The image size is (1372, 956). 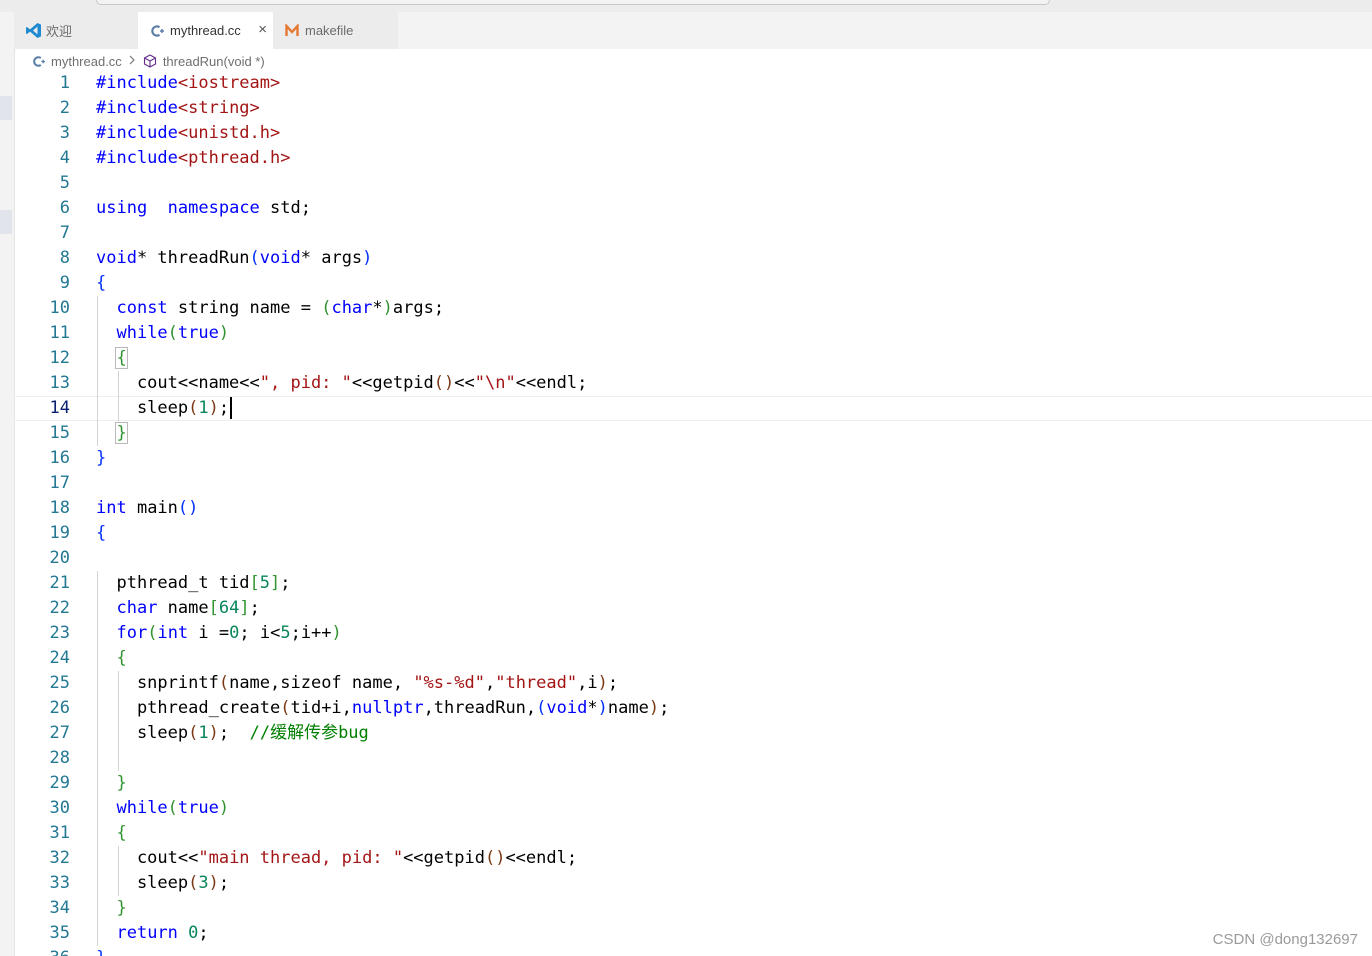 I want to click on code-line: 1 #include<iostream>, so click(x=693, y=83).